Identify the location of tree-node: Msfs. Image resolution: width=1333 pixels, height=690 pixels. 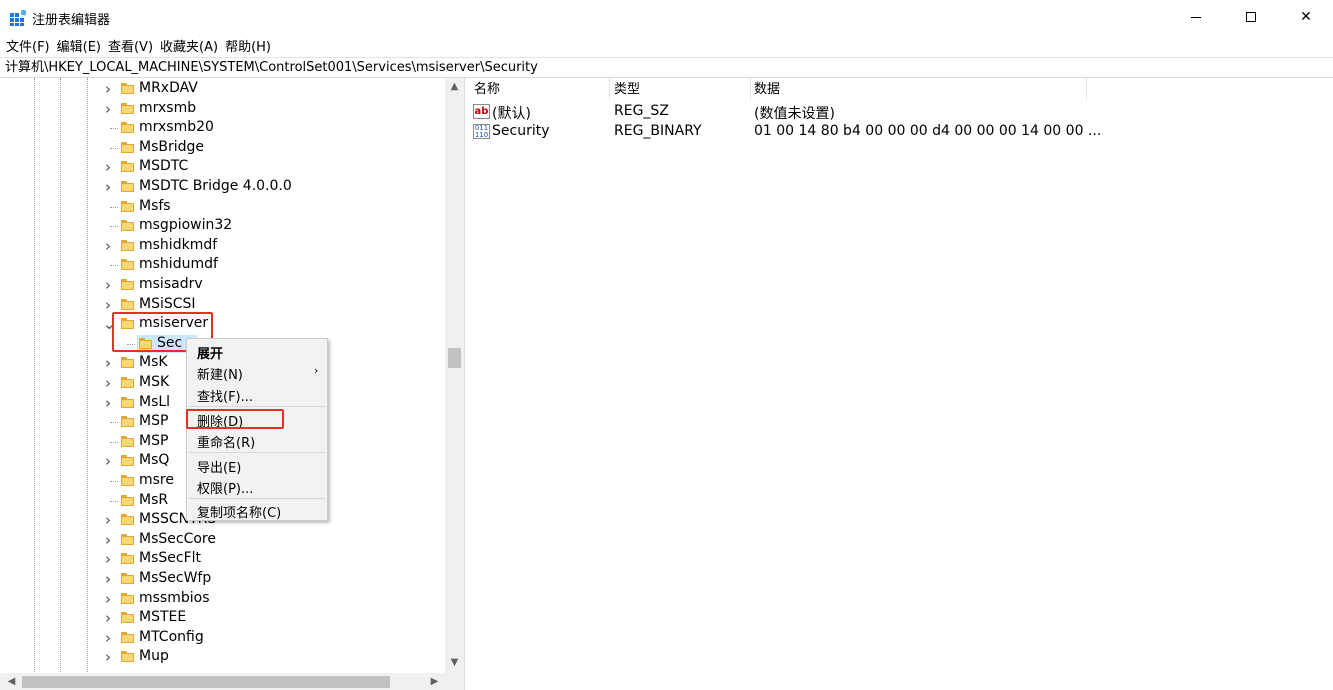
(222, 207).